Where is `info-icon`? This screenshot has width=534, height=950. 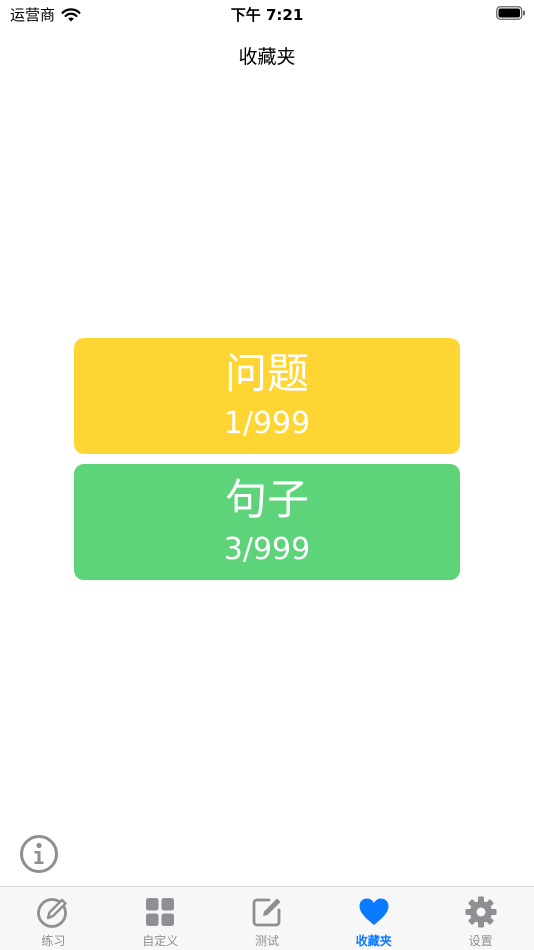 info-icon is located at coordinates (39, 854).